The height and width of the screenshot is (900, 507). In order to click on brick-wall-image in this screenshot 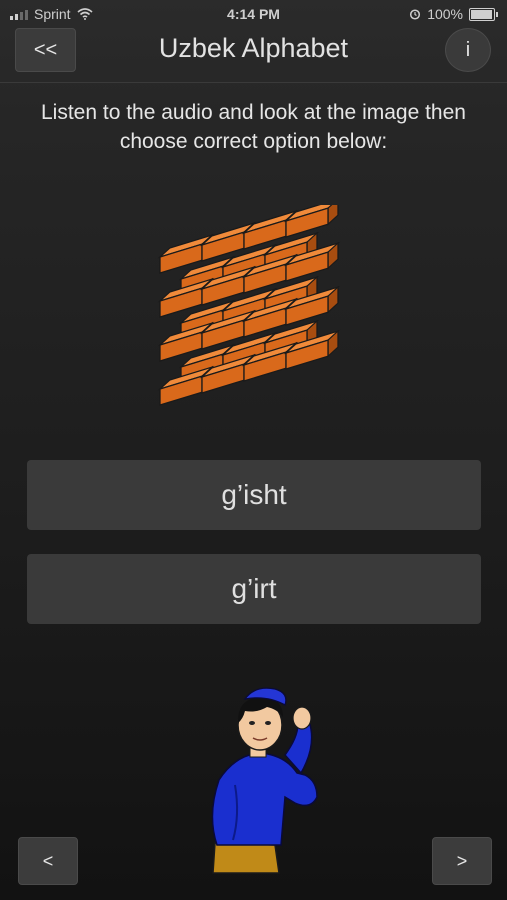, I will do `click(249, 305)`.